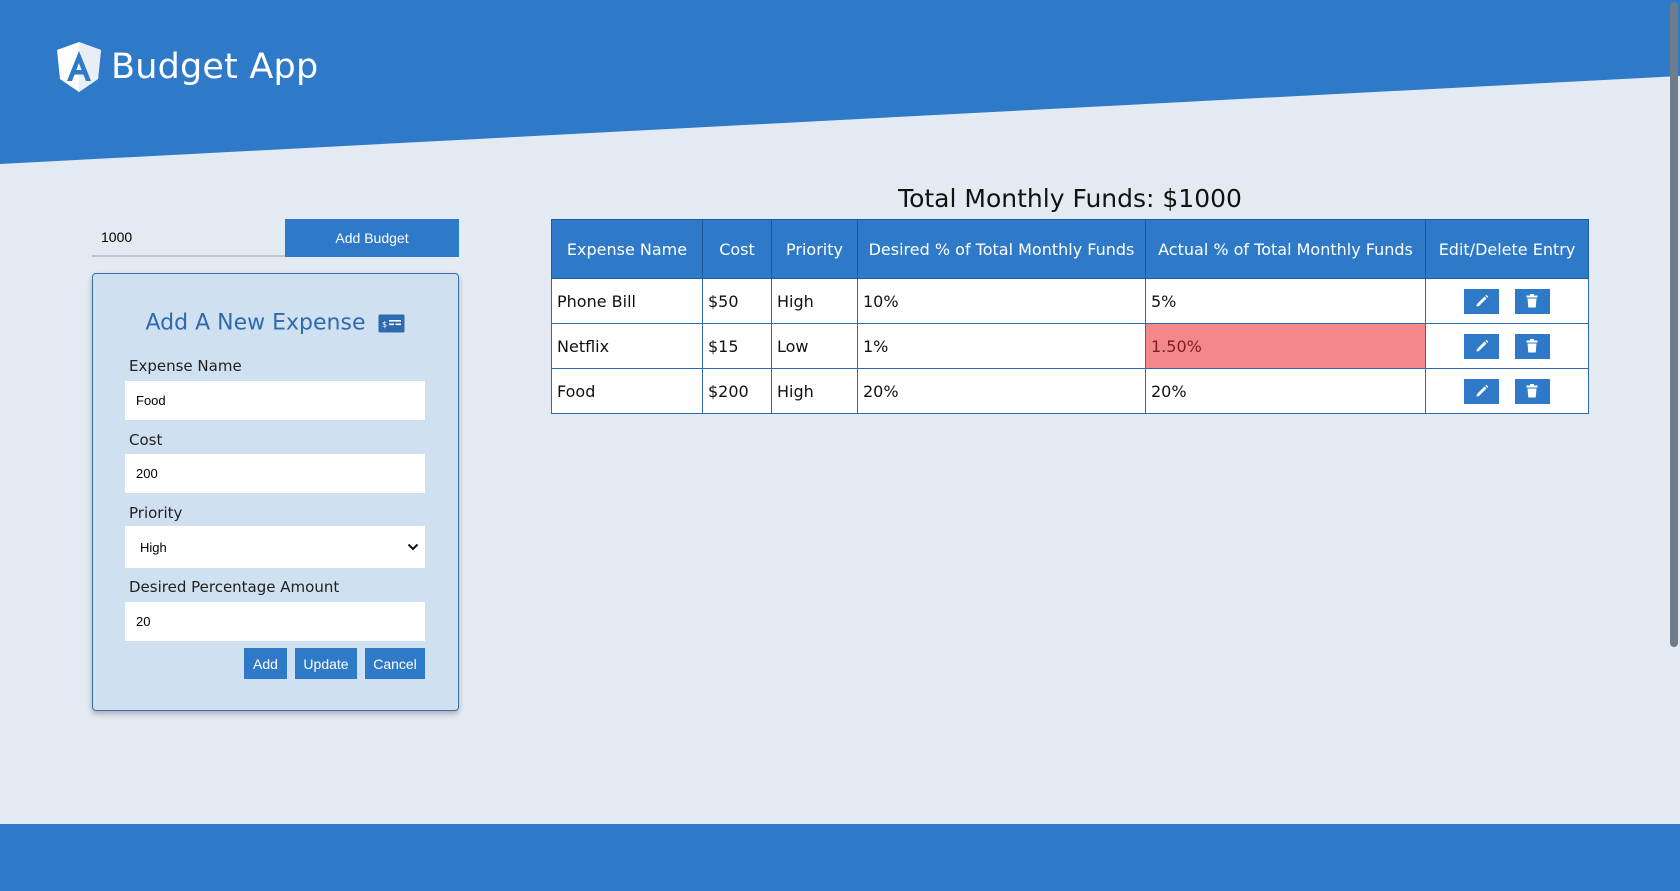  Describe the element at coordinates (146, 440) in the screenshot. I see `cost-label: Cost` at that location.